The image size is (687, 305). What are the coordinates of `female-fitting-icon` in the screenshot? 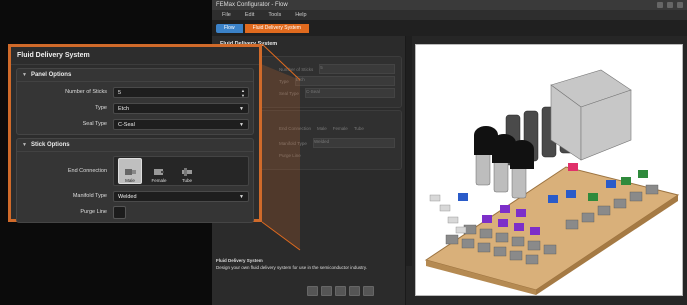 It's located at (159, 172).